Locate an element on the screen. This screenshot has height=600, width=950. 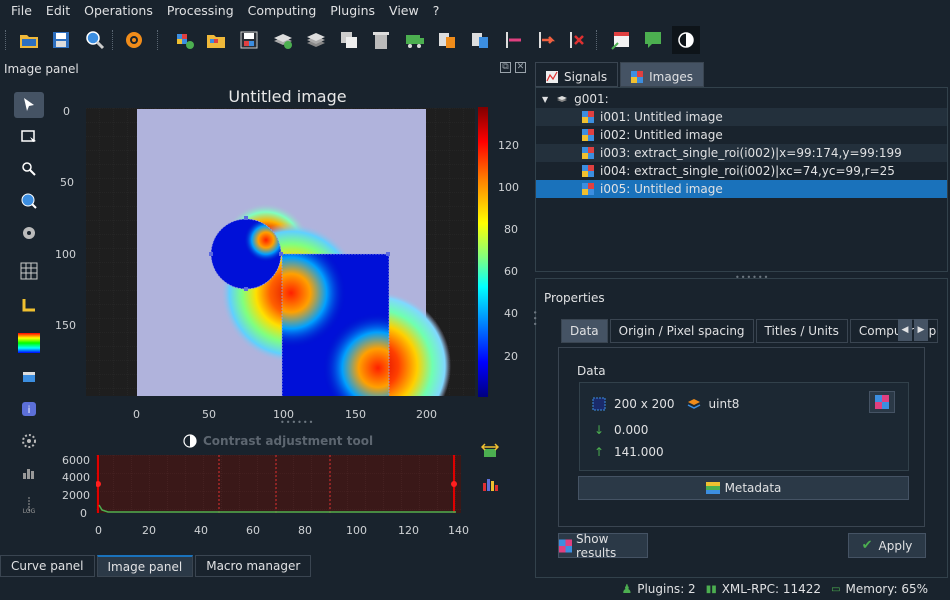
menu-computing: Computing is located at coordinates (282, 10).